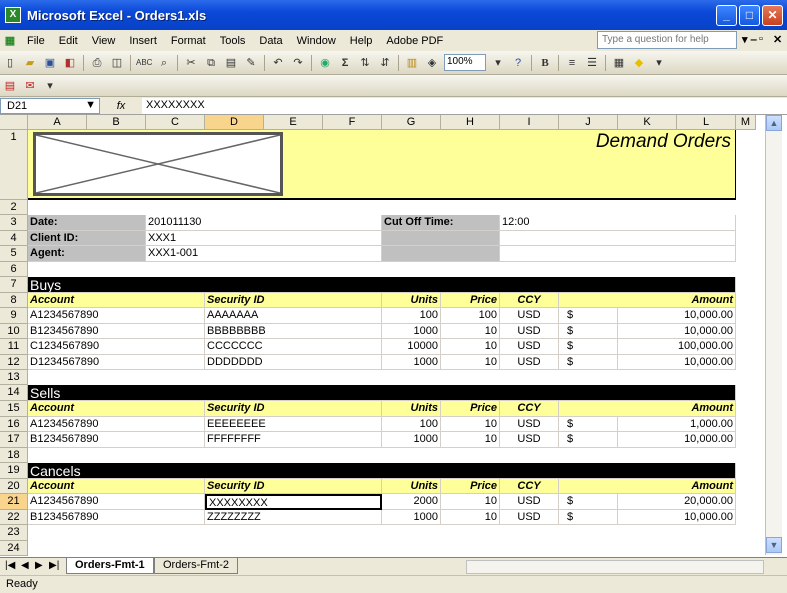  Describe the element at coordinates (361, 41) in the screenshot. I see `menu-help: Help` at that location.